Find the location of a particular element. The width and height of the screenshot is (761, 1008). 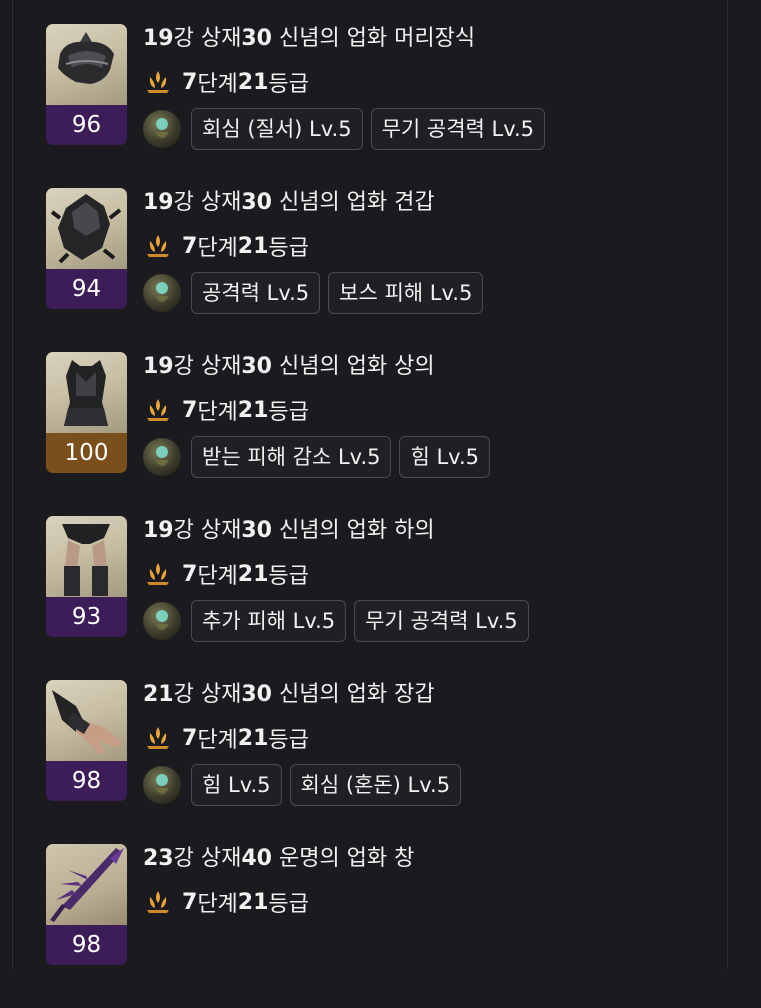

engraving-row: 힘 Lv.5 회심 (혼돈) Lv.5 is located at coordinates (443, 785).